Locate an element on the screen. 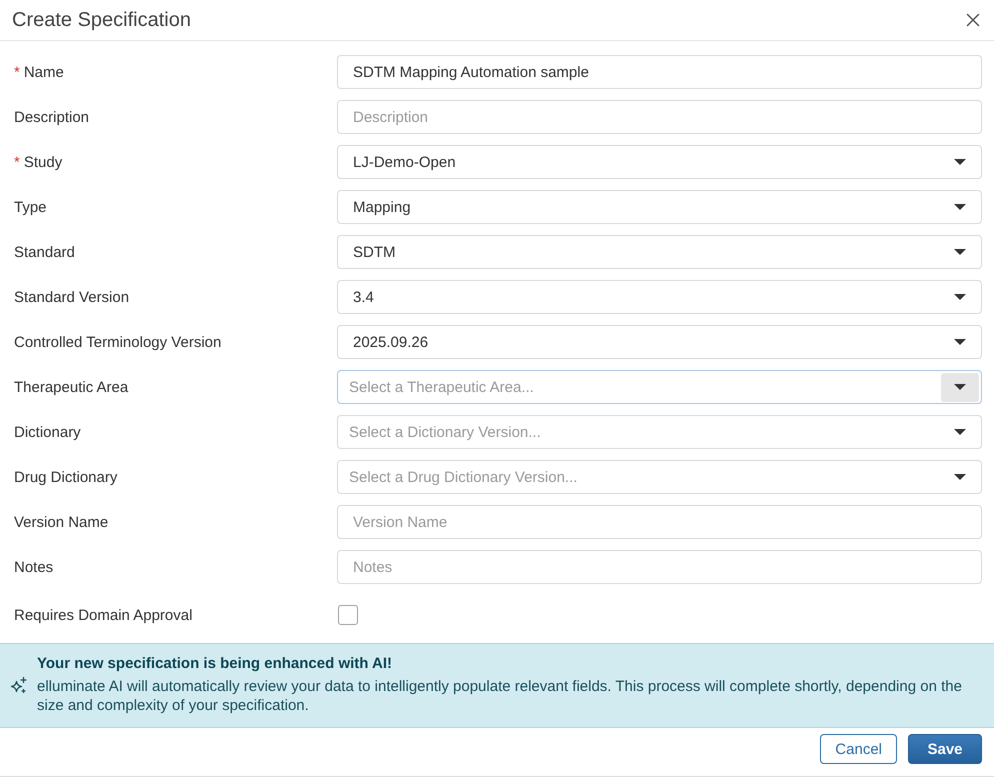  field-label: Therapeutic Area is located at coordinates (71, 387).